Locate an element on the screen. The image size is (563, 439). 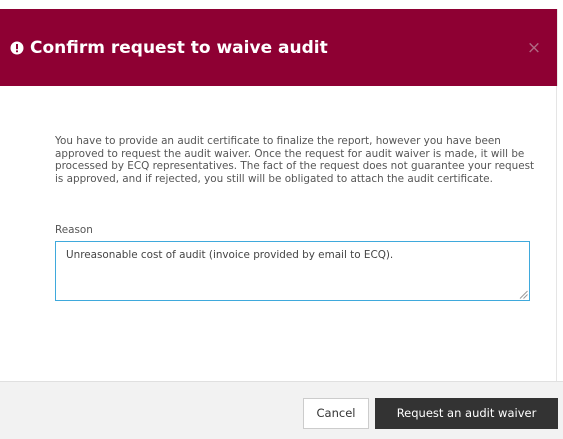
exclamation-circle-icon is located at coordinates (17, 48).